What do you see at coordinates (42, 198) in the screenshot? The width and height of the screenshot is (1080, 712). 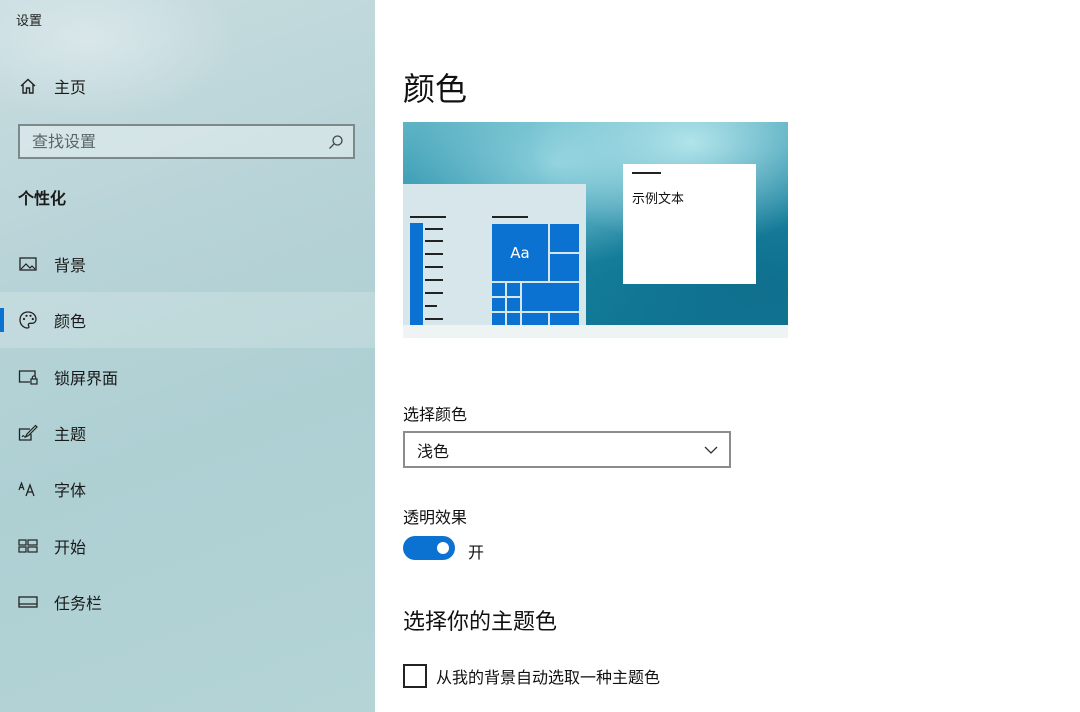 I see `section-title: 个性化` at bounding box center [42, 198].